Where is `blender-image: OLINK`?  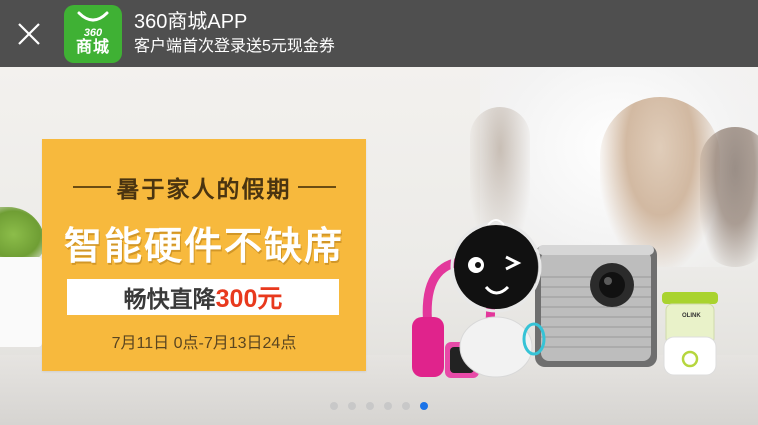 blender-image: OLINK is located at coordinates (690, 334).